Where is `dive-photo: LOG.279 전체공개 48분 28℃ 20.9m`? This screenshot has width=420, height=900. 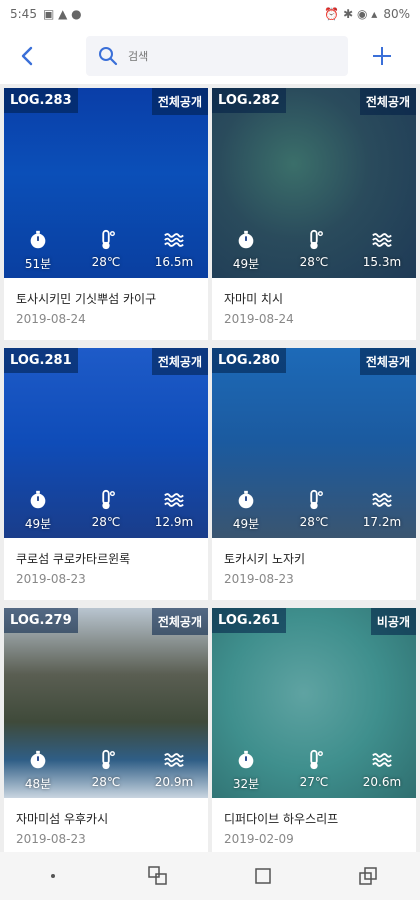 dive-photo: LOG.279 전체공개 48분 28℃ 20.9m is located at coordinates (106, 703).